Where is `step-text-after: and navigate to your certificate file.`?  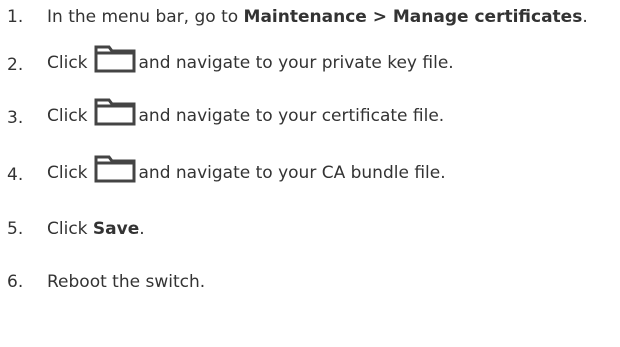
step-text-after: and navigate to your certificate file. is located at coordinates (291, 116).